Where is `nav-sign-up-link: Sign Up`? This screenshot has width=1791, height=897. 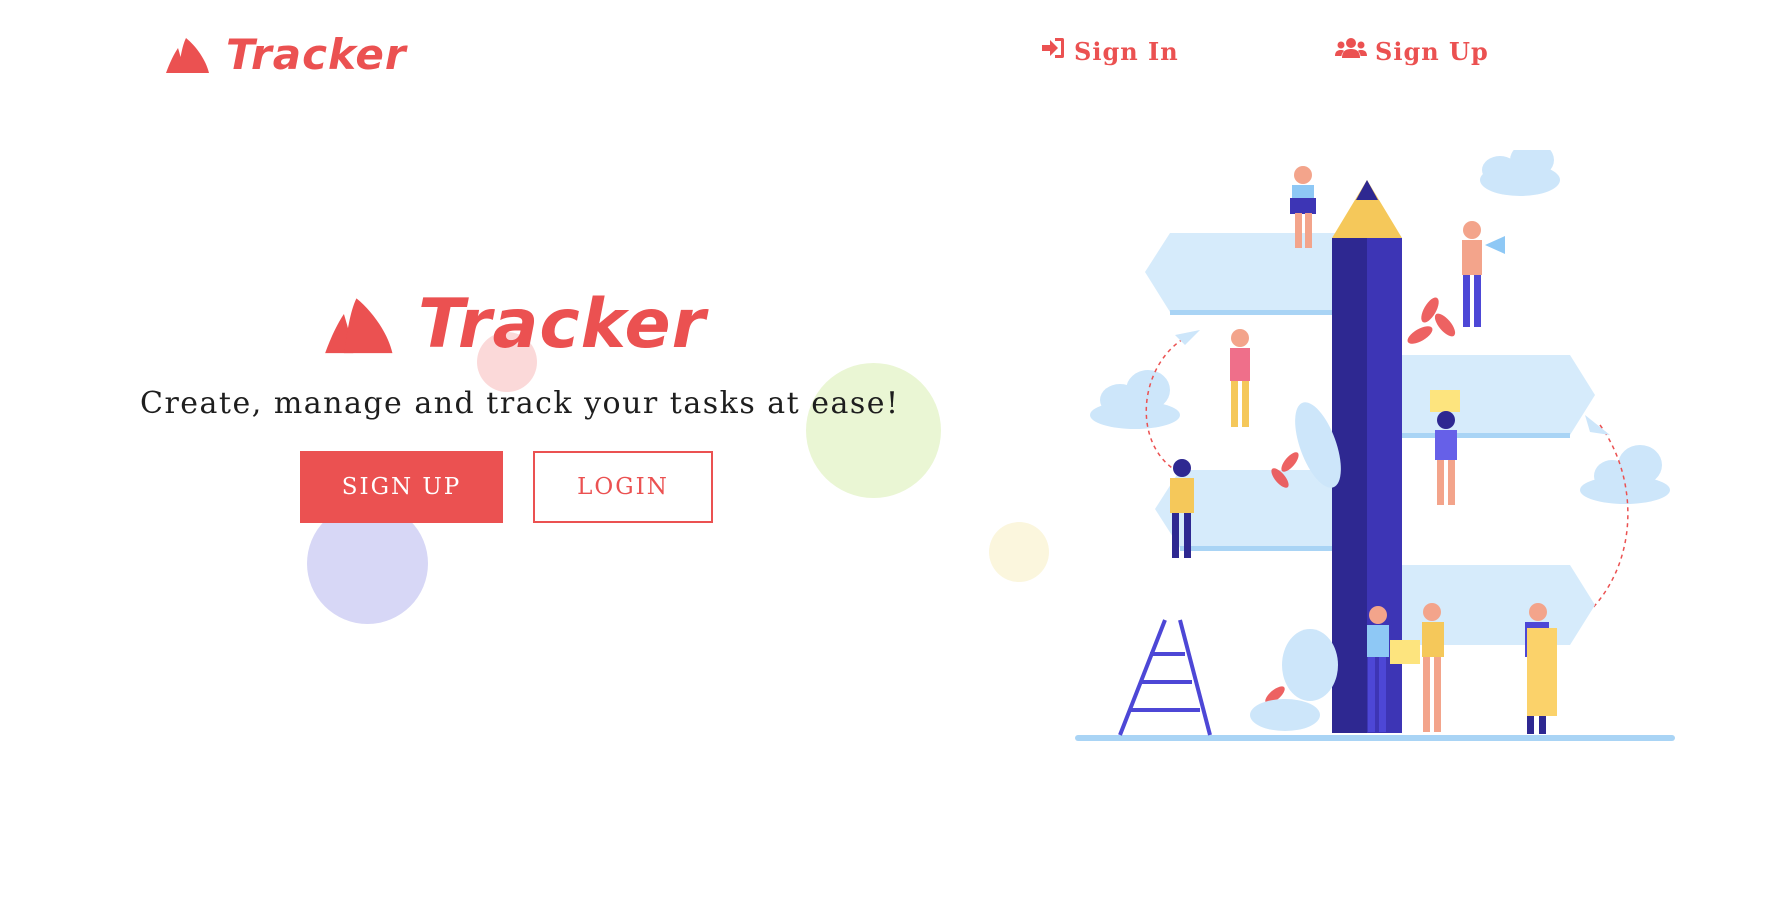 nav-sign-up-link: Sign Up is located at coordinates (1412, 51).